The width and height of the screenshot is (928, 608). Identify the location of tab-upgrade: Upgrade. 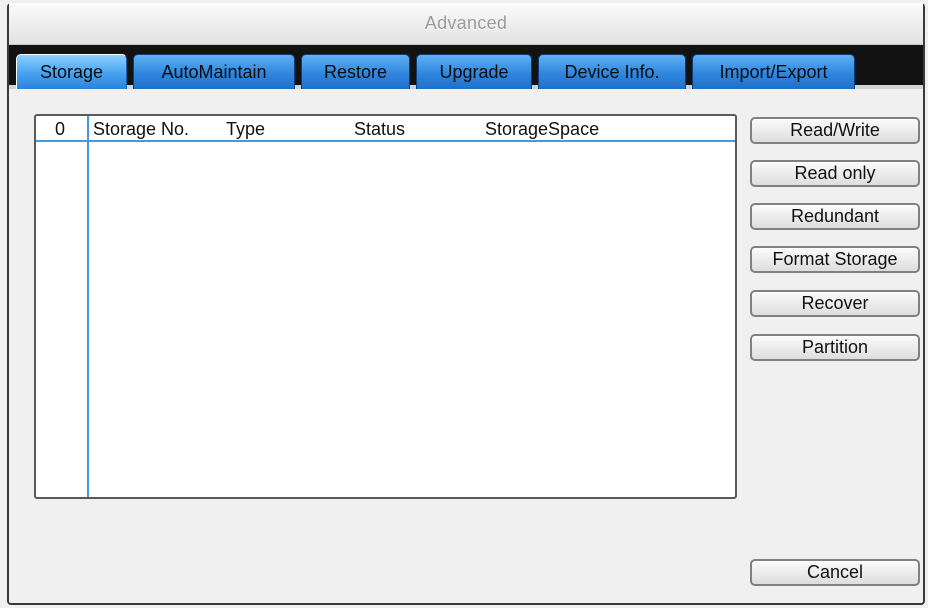
(474, 71).